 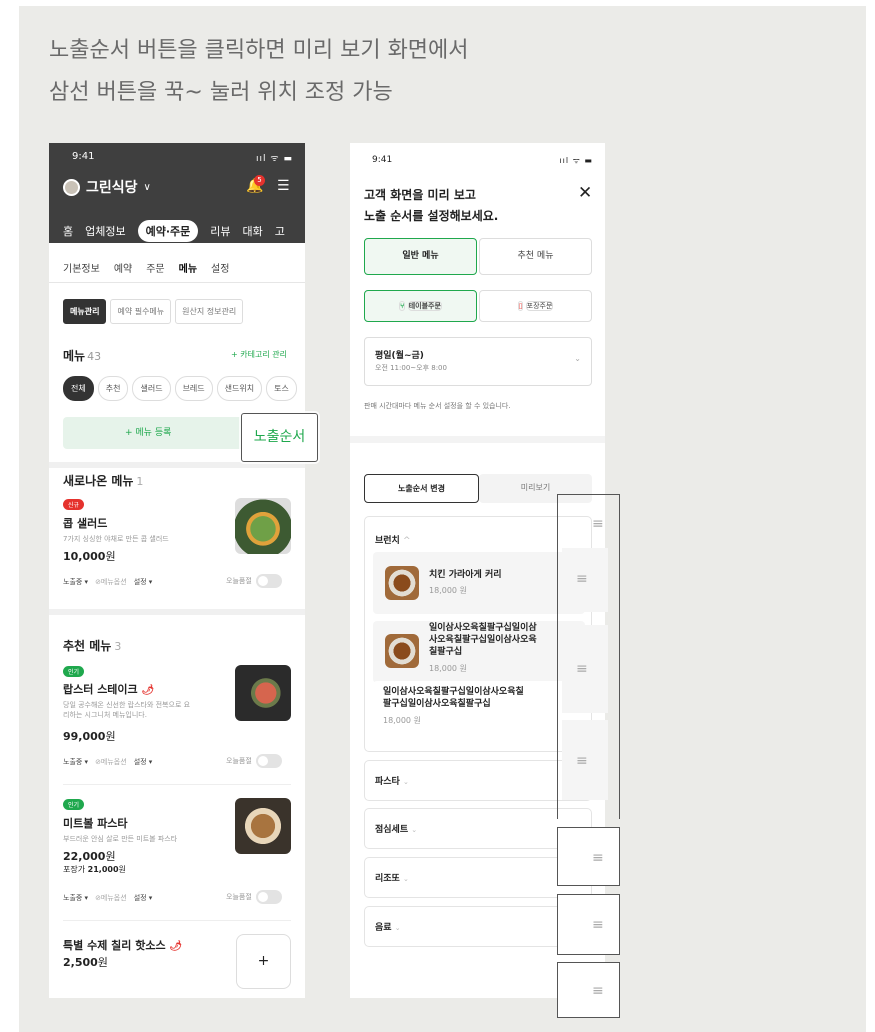 What do you see at coordinates (263, 693) in the screenshot?
I see `food-image-lobster` at bounding box center [263, 693].